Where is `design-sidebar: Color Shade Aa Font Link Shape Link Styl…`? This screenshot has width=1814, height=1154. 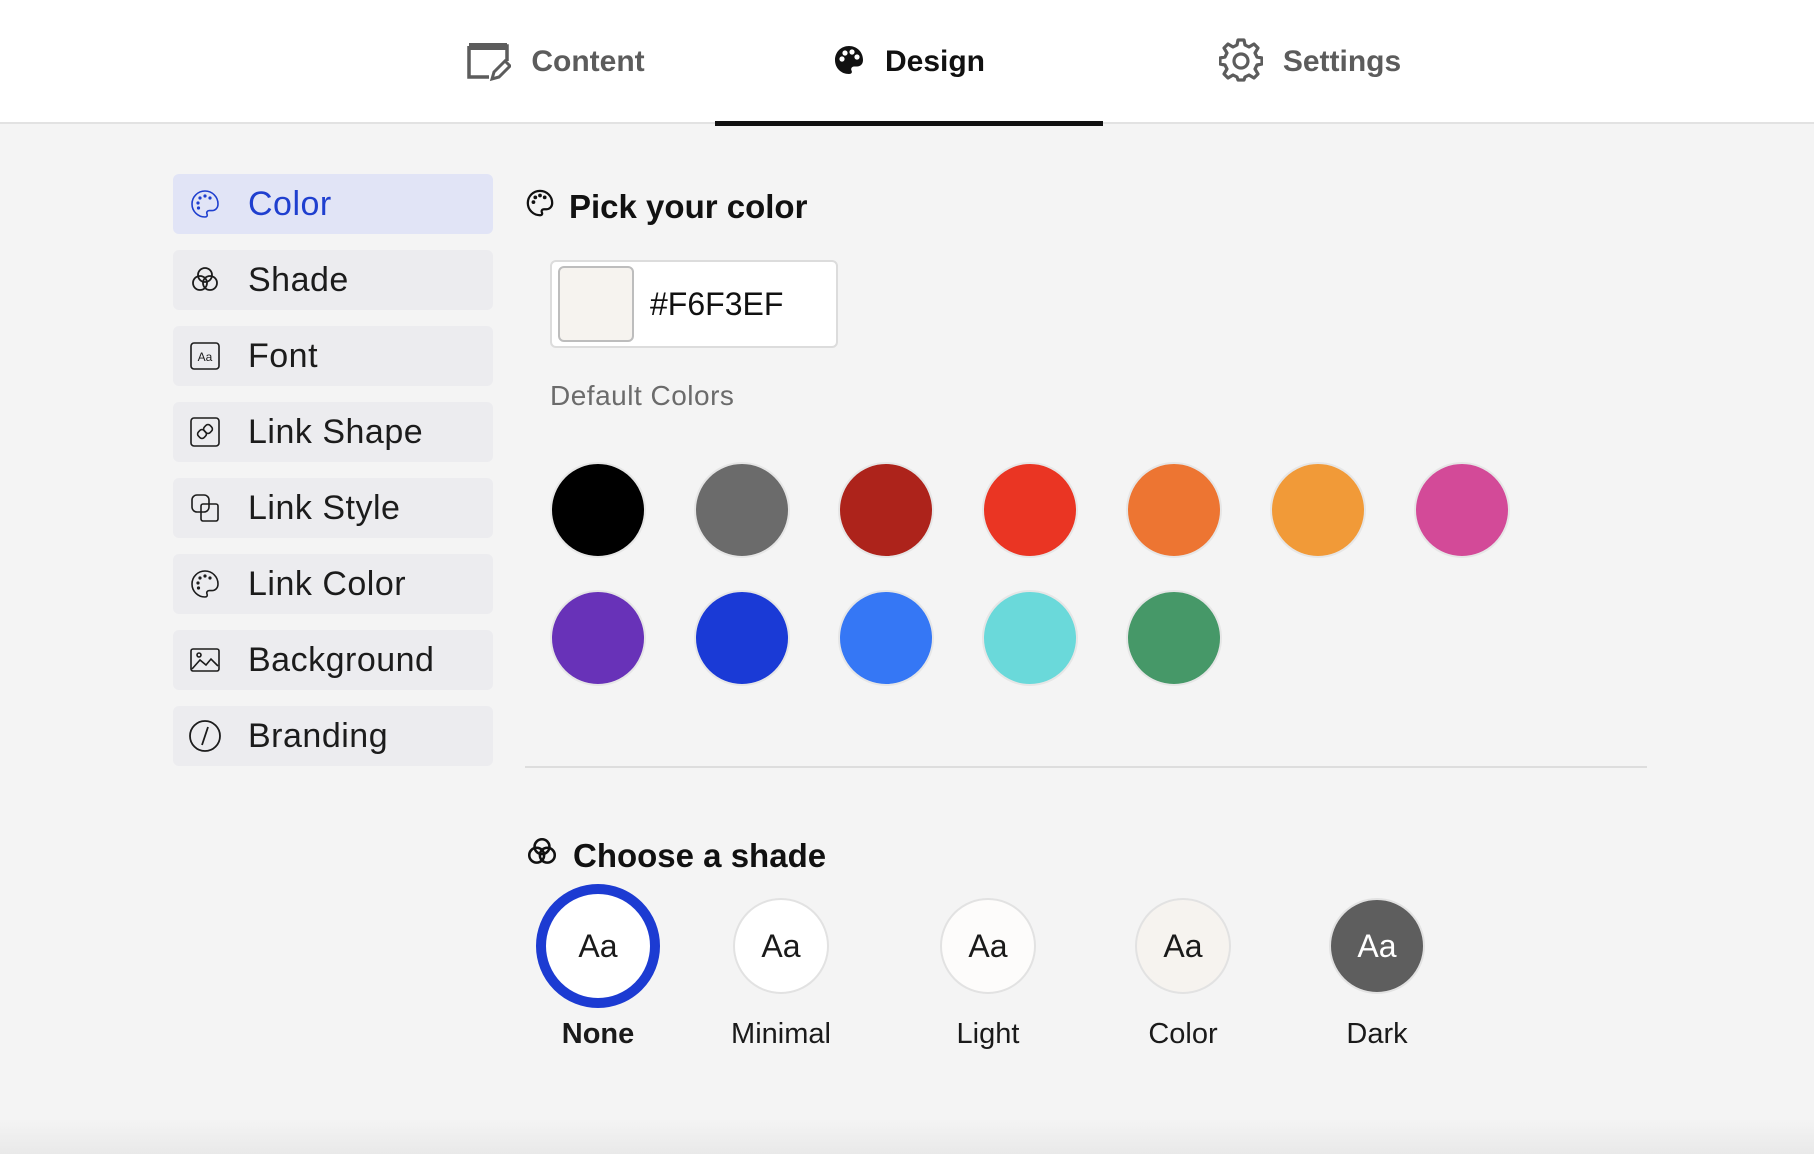 design-sidebar: Color Shade Aa Font Link Shape Link Styl… is located at coordinates (333, 478).